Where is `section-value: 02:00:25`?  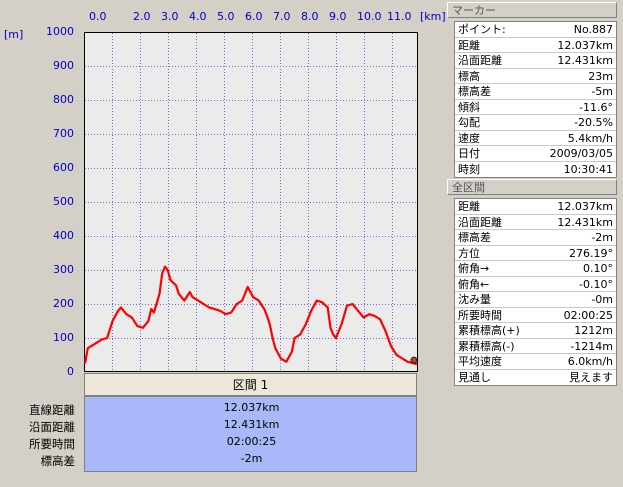 section-value: 02:00:25 is located at coordinates (251, 441).